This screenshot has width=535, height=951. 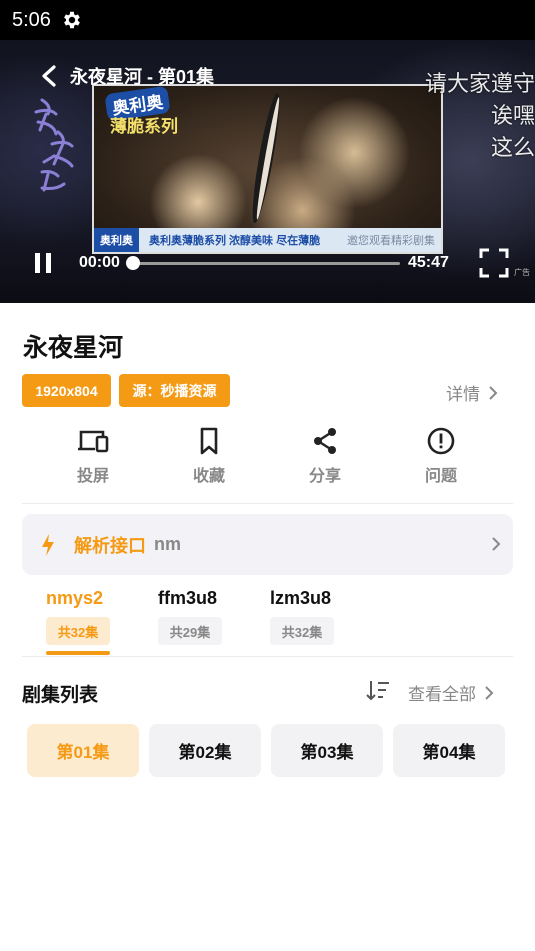 What do you see at coordinates (93, 456) in the screenshot?
I see `cast-button: 投屏` at bounding box center [93, 456].